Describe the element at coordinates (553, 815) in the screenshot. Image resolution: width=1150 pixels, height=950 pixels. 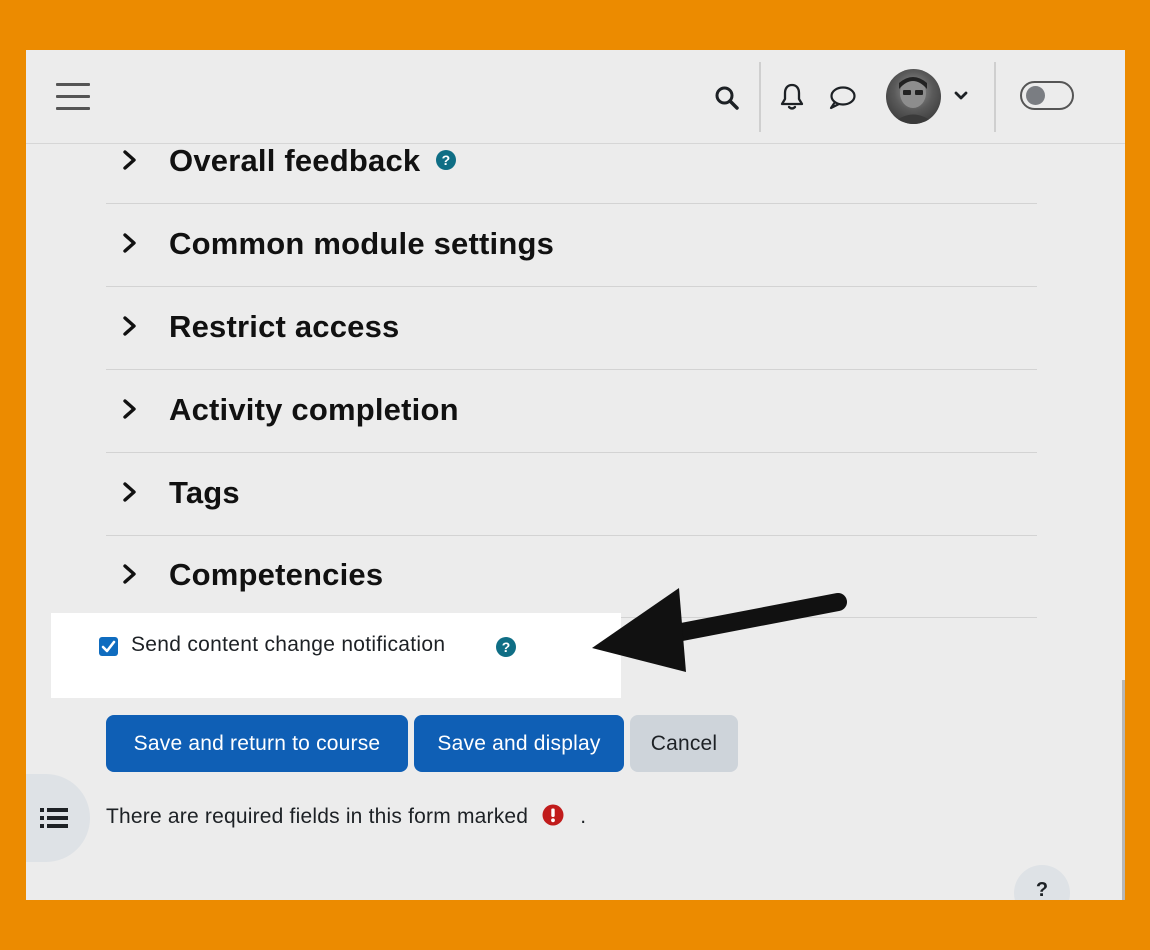
I see `required-icon` at that location.